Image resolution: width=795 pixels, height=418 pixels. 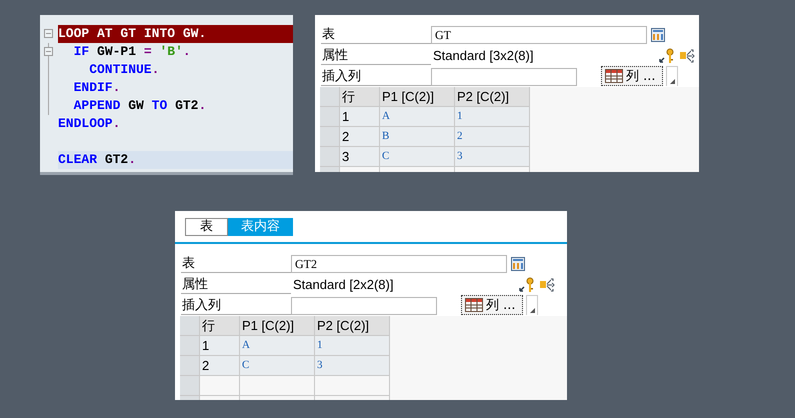 I want to click on code-keyword: IF, so click(x=82, y=51).